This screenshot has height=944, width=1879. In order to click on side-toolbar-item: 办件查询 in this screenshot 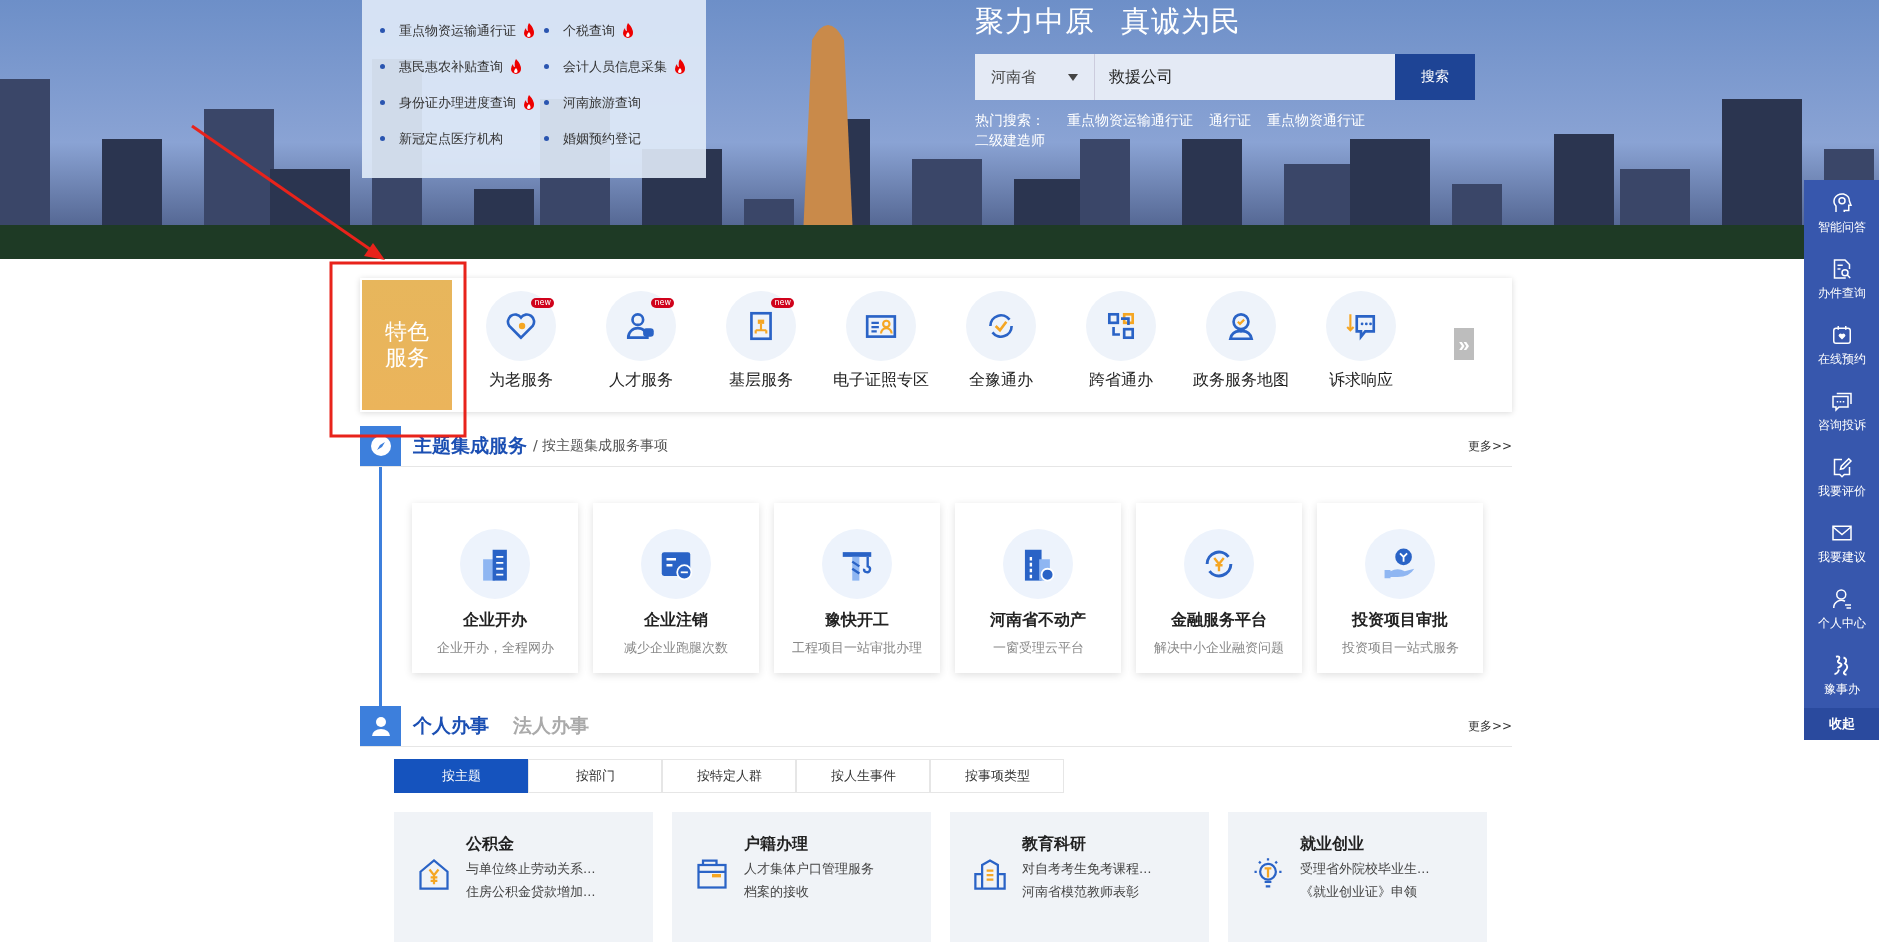, I will do `click(1841, 279)`.